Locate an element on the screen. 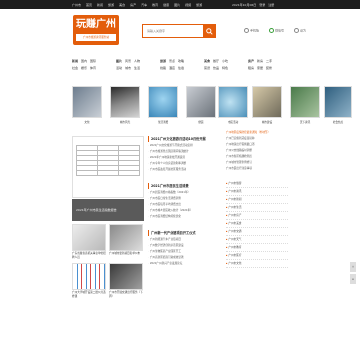 The image size is (360, 360). nav-item: 菜谱 is located at coordinates (207, 68).